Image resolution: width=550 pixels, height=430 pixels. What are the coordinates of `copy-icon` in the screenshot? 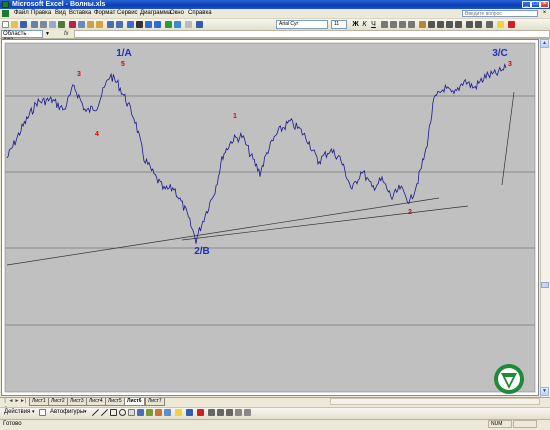 It's located at (81, 24).